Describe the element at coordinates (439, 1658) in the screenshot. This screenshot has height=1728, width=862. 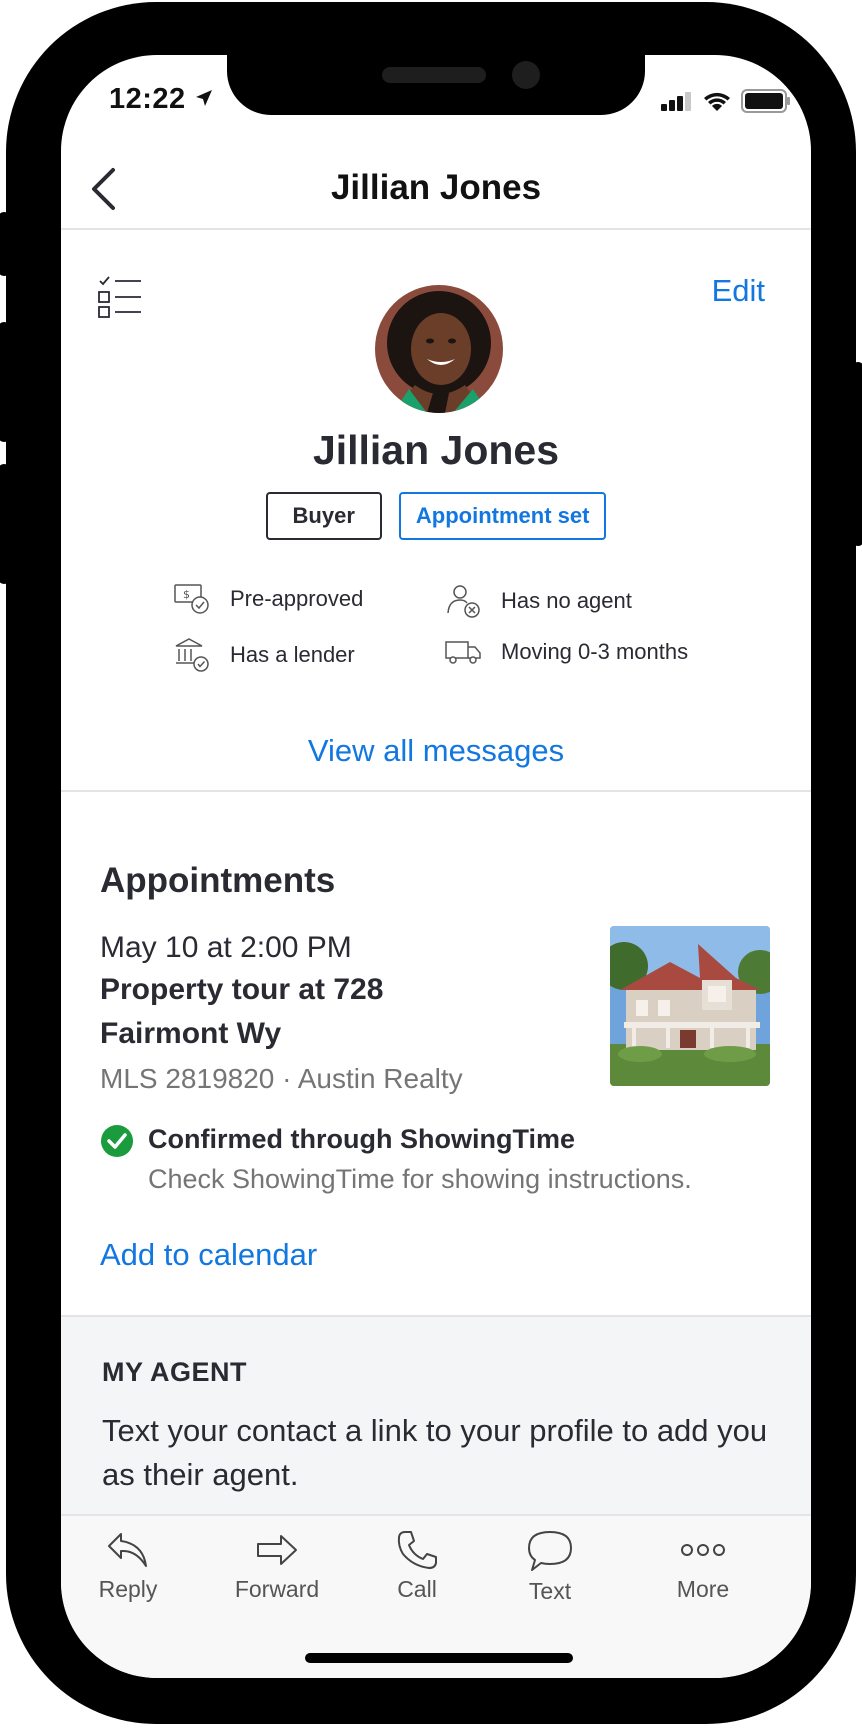
I see `home-indicator` at that location.